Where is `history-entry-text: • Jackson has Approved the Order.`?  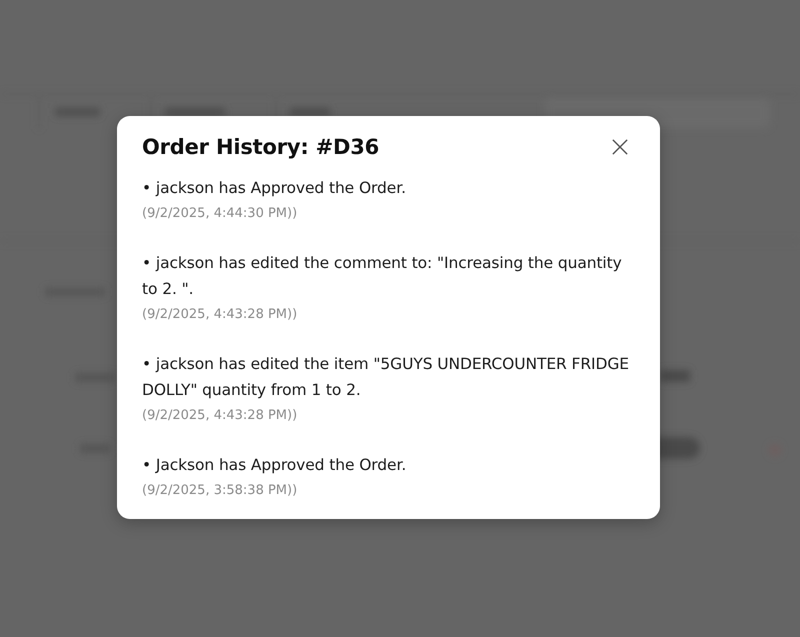 history-entry-text: • Jackson has Approved the Order. is located at coordinates (275, 465).